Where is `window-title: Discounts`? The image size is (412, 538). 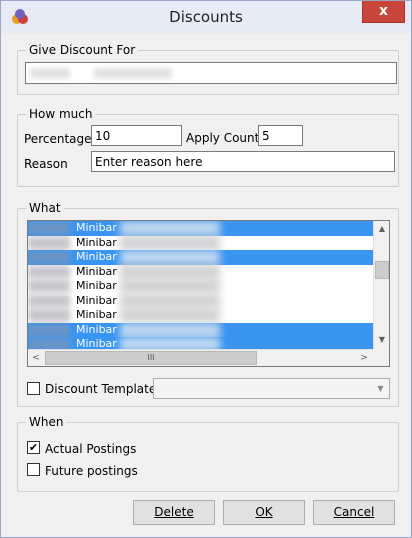
window-title: Discounts is located at coordinates (206, 17).